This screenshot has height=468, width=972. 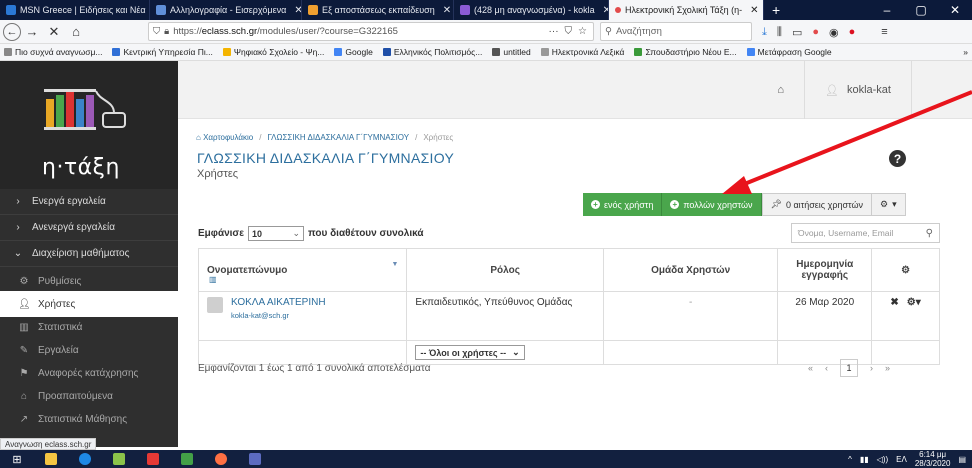 I want to click on wrench-icon: ✎, so click(x=24, y=350).